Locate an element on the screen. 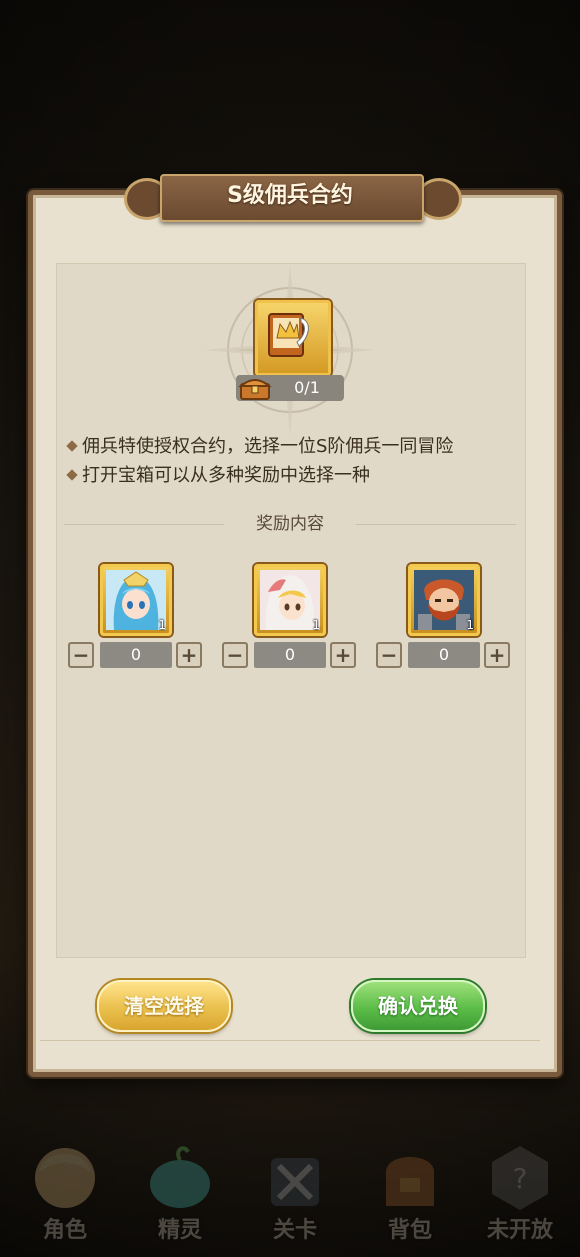  nav-label: 角色 is located at coordinates (64, 1230).